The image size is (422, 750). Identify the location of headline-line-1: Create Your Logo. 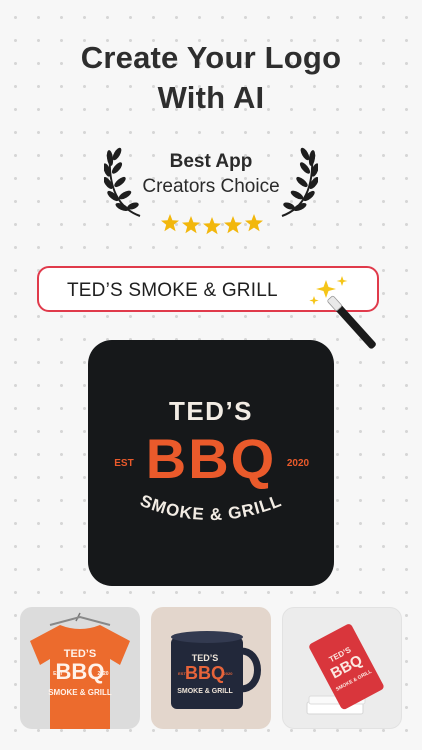
(211, 57).